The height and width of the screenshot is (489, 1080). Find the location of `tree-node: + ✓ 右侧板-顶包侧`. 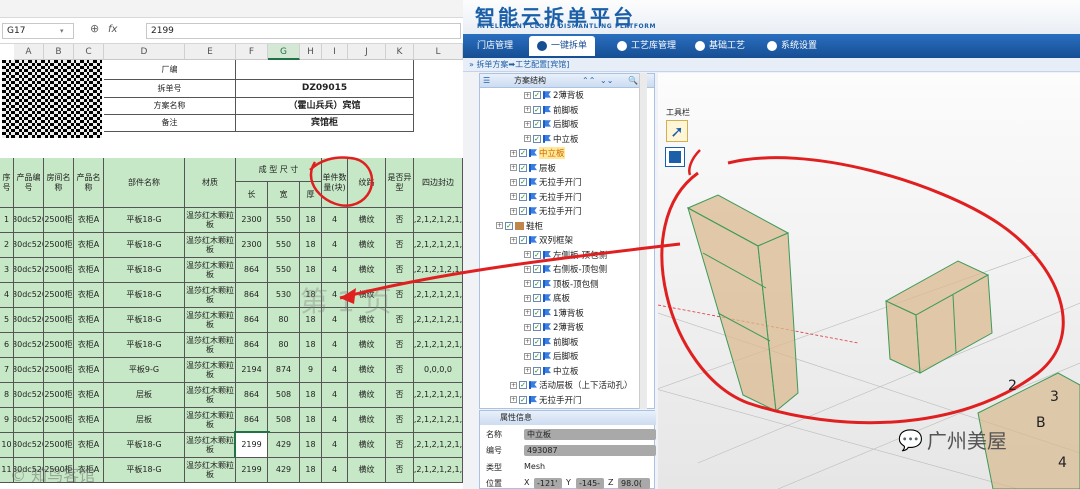

tree-node: + ✓ 右侧板-顶包侧 is located at coordinates (567, 269).